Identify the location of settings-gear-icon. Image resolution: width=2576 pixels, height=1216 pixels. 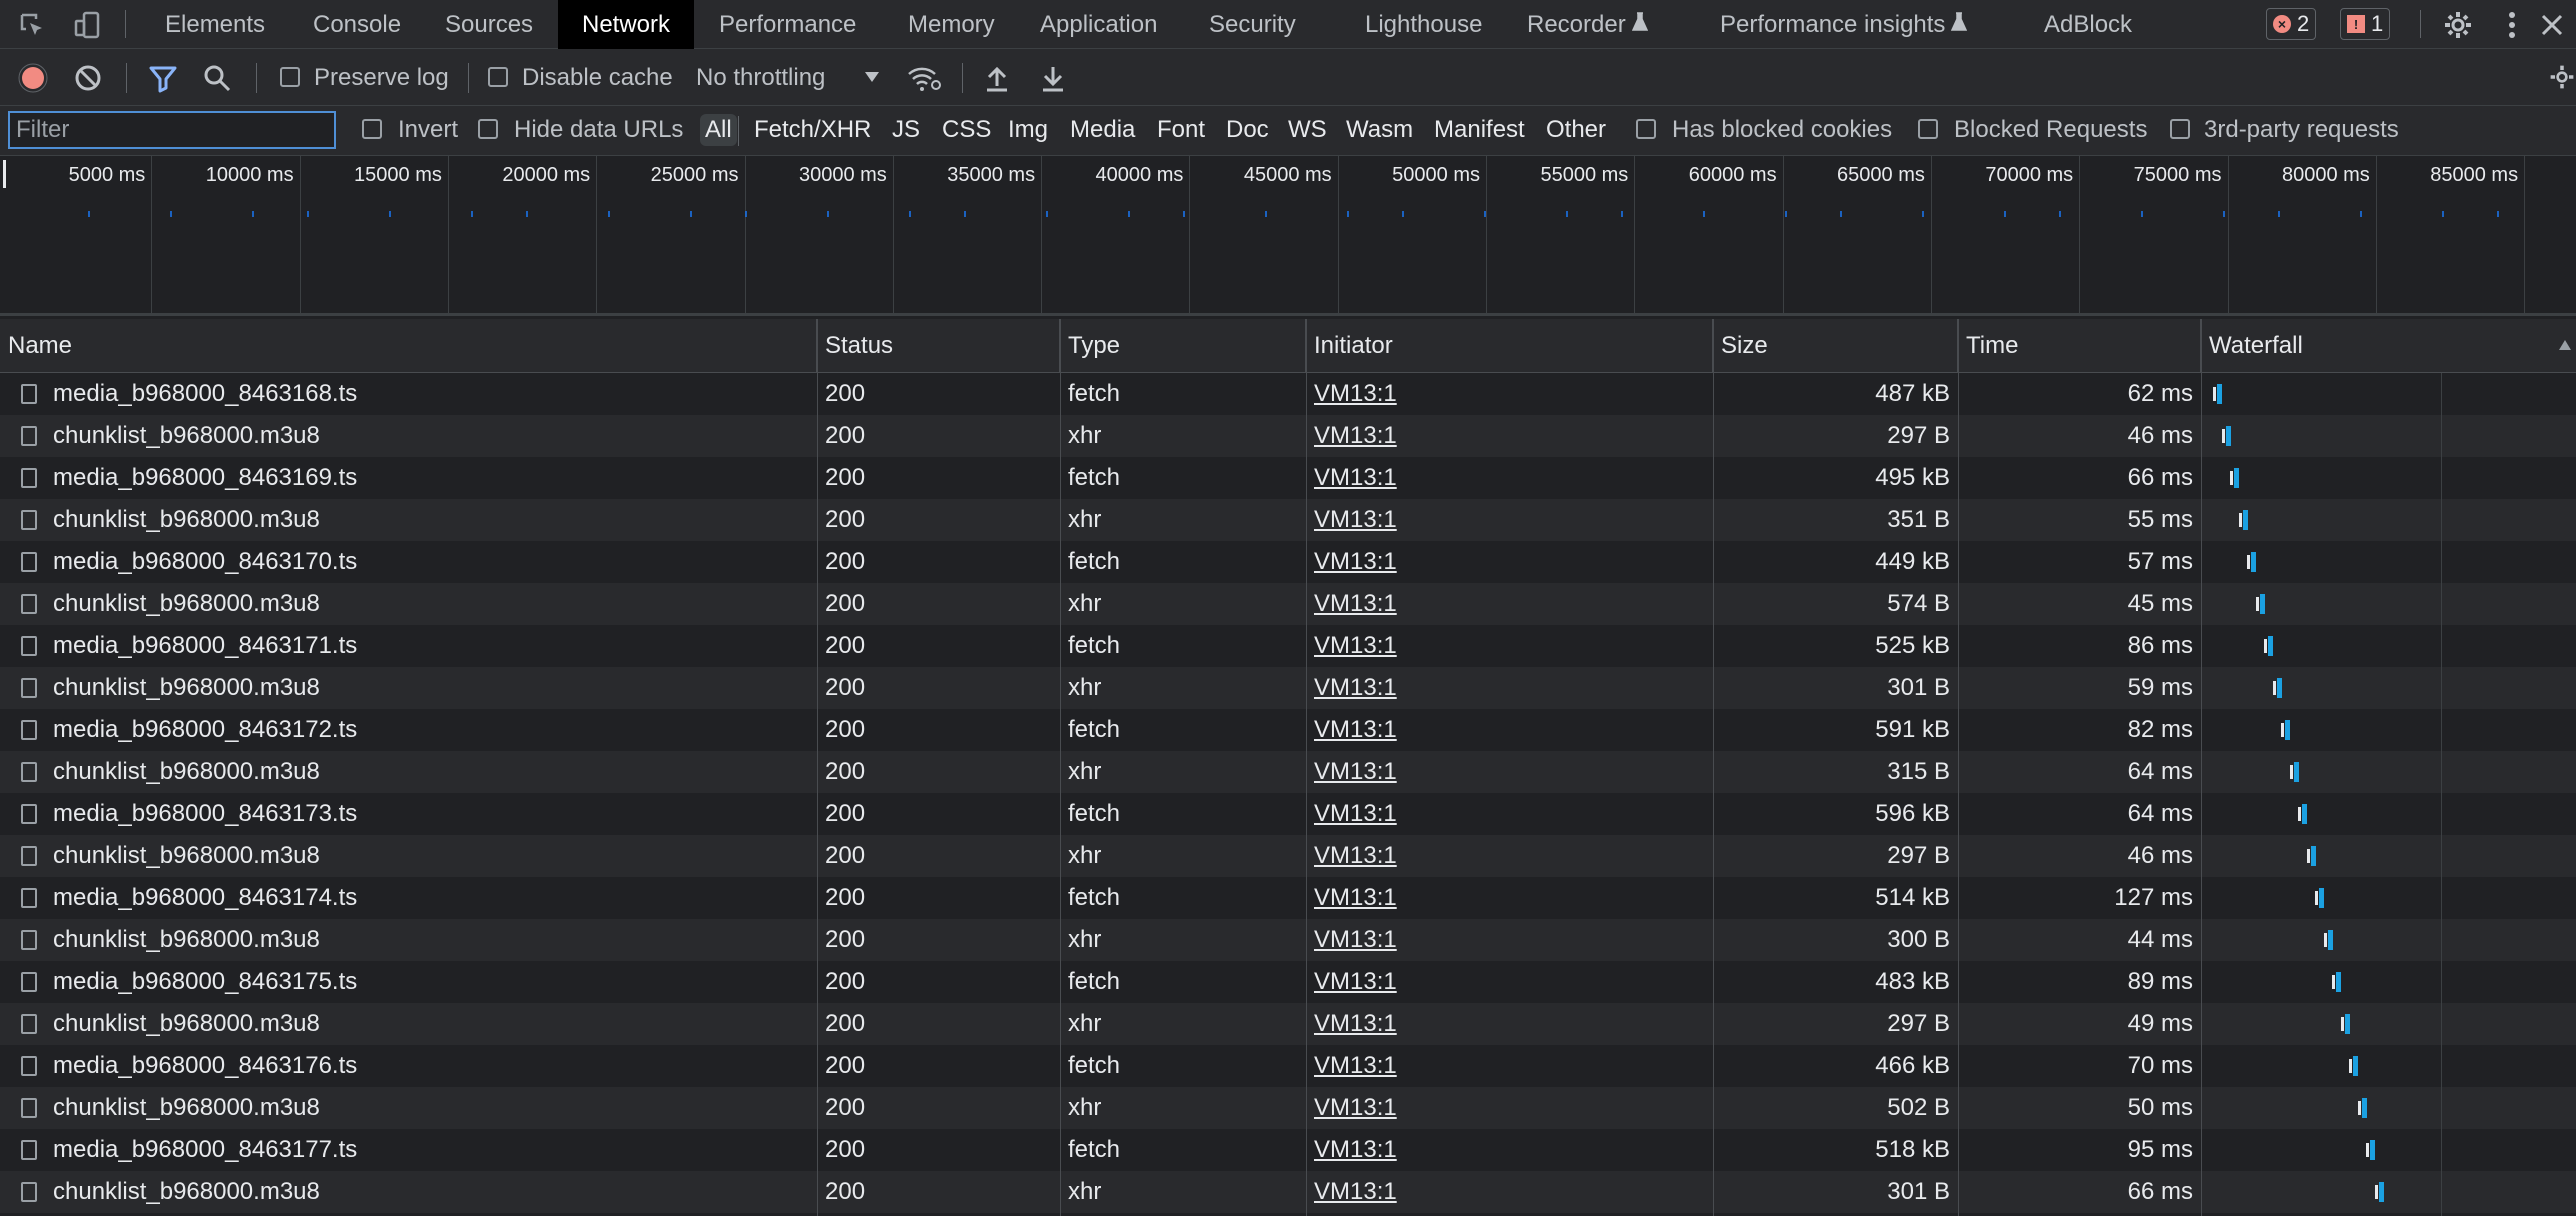
(2458, 25).